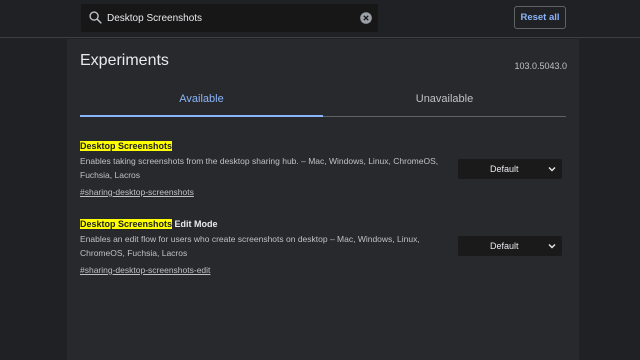  What do you see at coordinates (270, 224) in the screenshot?
I see `experiment-title: Desktop Screenshots Edit Mode` at bounding box center [270, 224].